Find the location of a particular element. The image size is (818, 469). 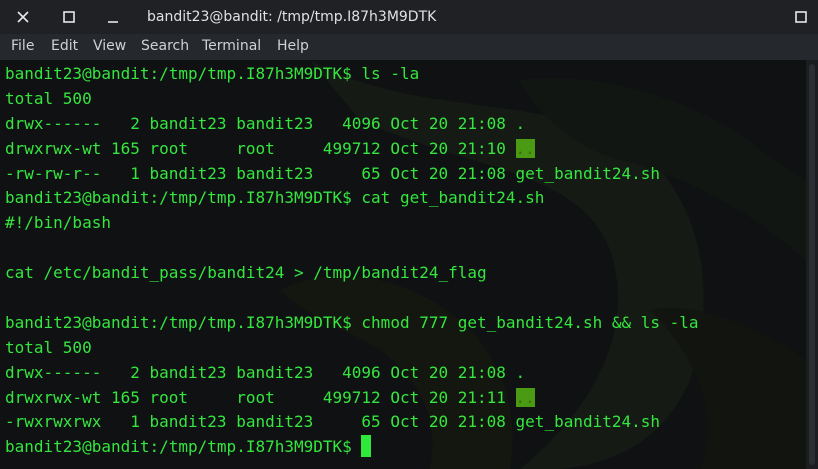

menu-search: Search is located at coordinates (165, 46).